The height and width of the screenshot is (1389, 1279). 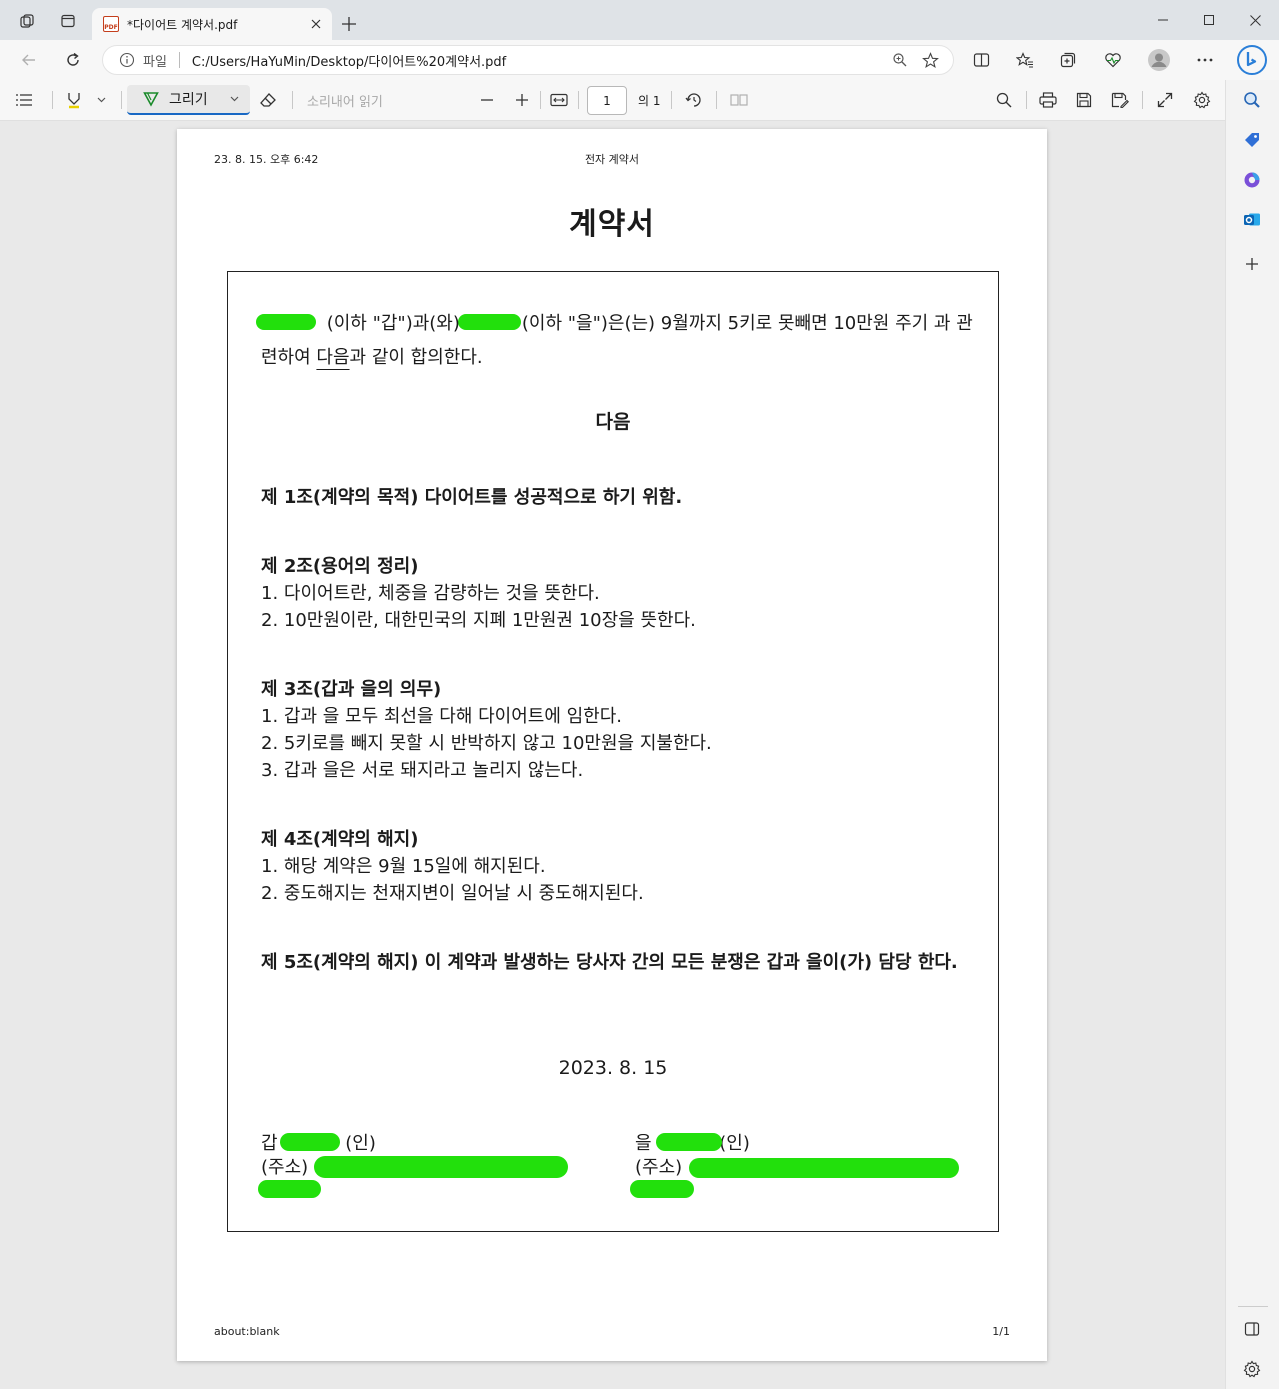 I want to click on favorites-icon, so click(x=1025, y=60).